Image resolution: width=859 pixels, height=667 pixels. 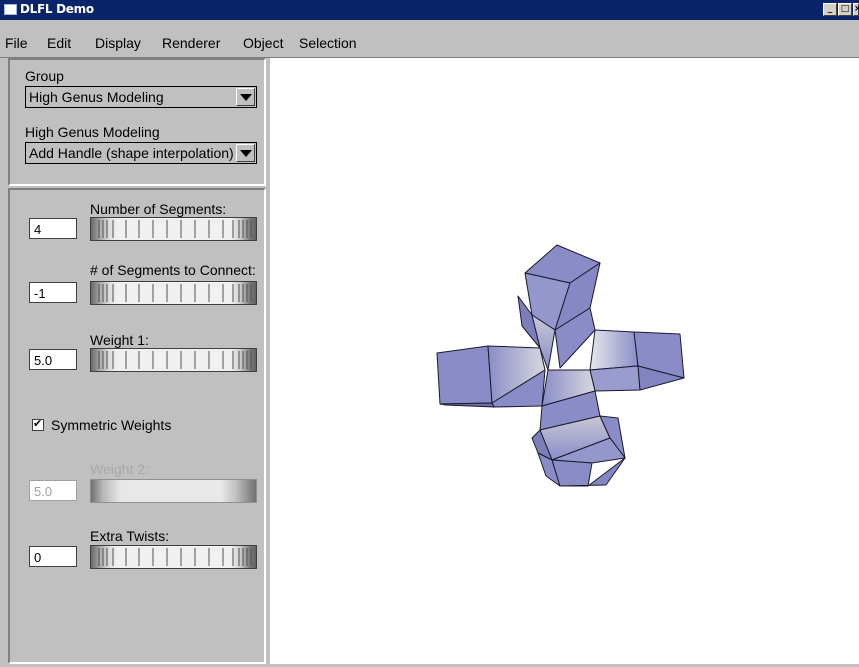 What do you see at coordinates (158, 209) in the screenshot?
I see `num-segments-label: Number of Segments:` at bounding box center [158, 209].